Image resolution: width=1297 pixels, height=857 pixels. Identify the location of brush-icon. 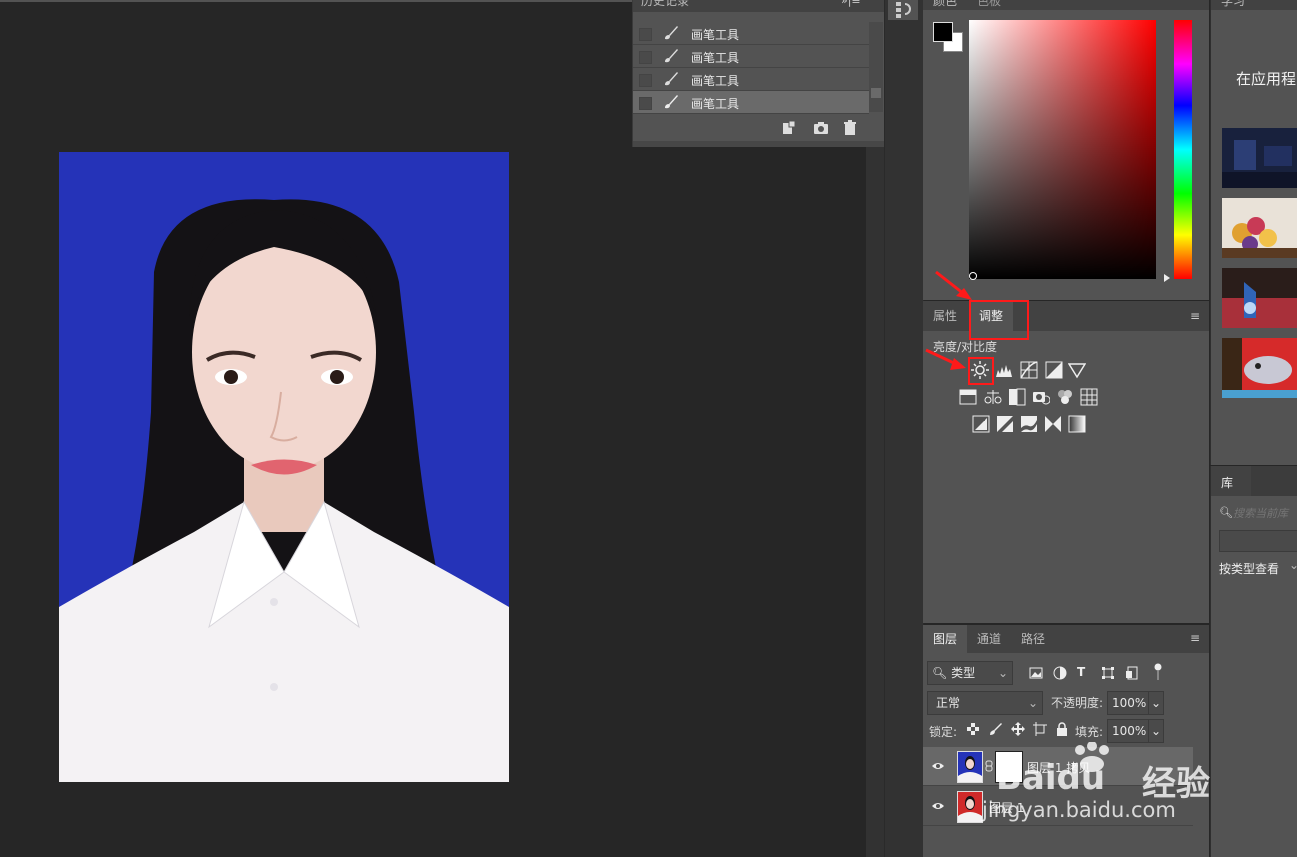
(671, 79).